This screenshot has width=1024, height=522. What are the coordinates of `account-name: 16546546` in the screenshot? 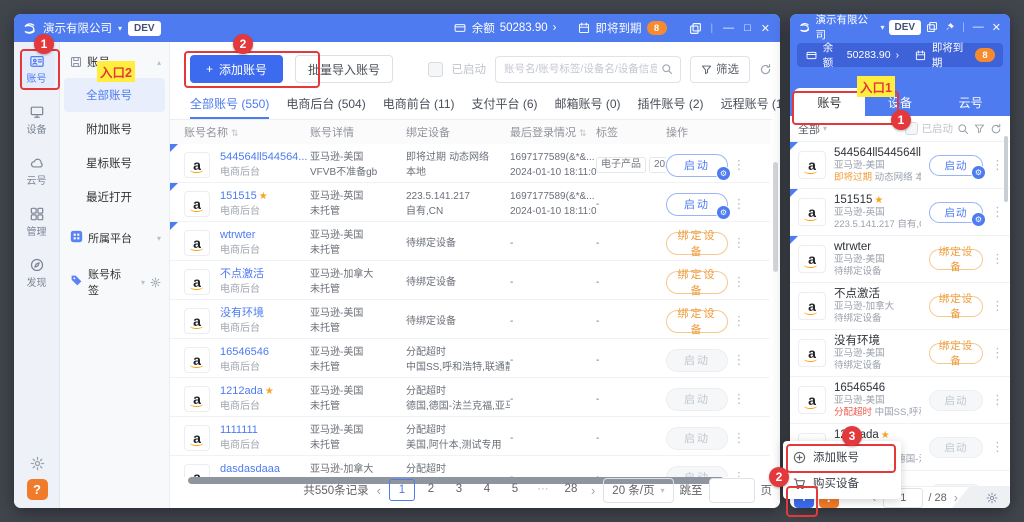 It's located at (859, 388).